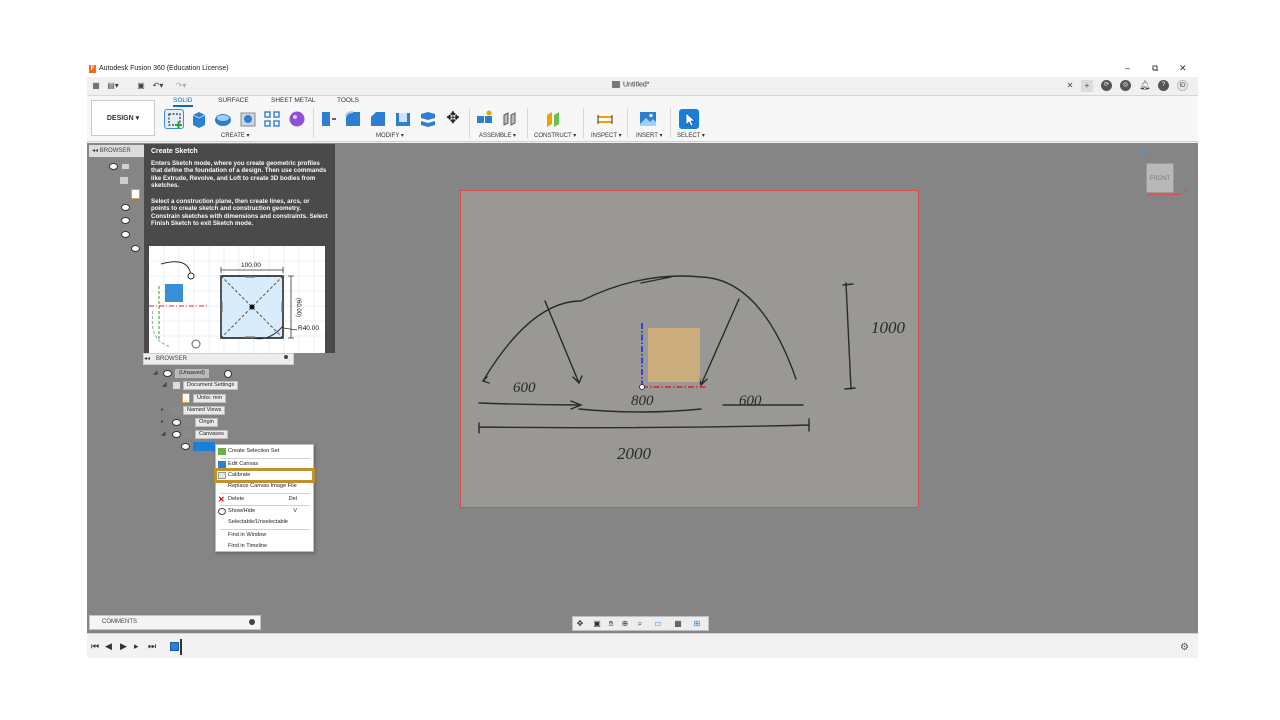  I want to click on go-to-start-icon: ⏮︎, so click(95, 646).